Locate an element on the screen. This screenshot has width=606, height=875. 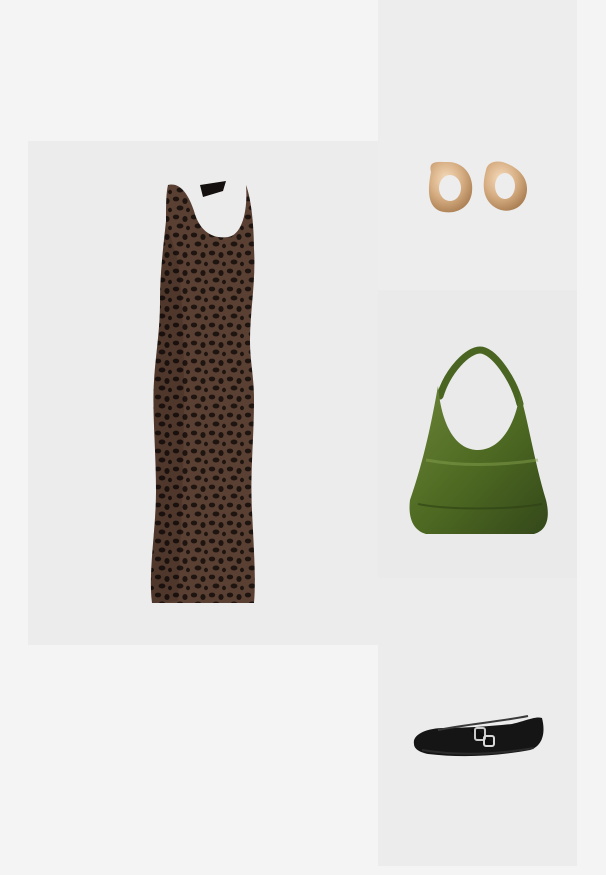
dress-image is located at coordinates (202, 392).